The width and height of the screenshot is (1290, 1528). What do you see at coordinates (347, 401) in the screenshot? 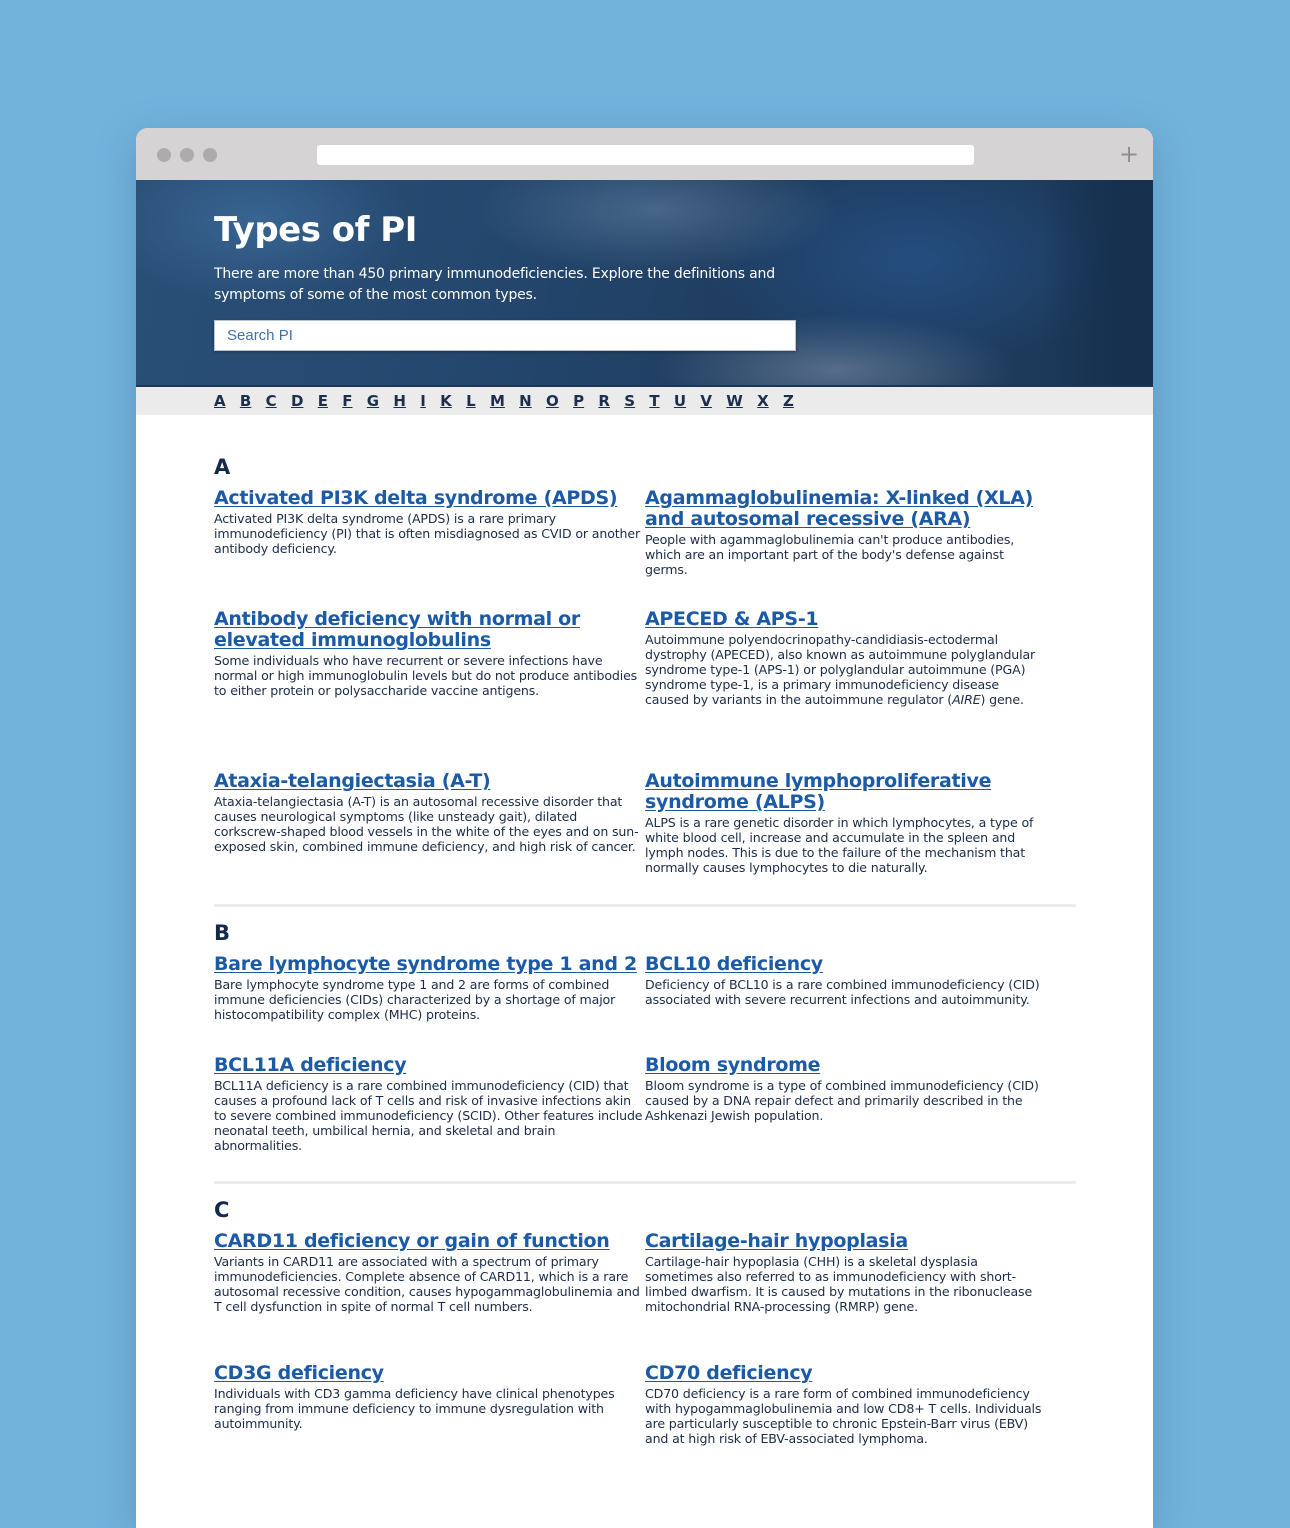
I see `alpha-link-f: F` at bounding box center [347, 401].